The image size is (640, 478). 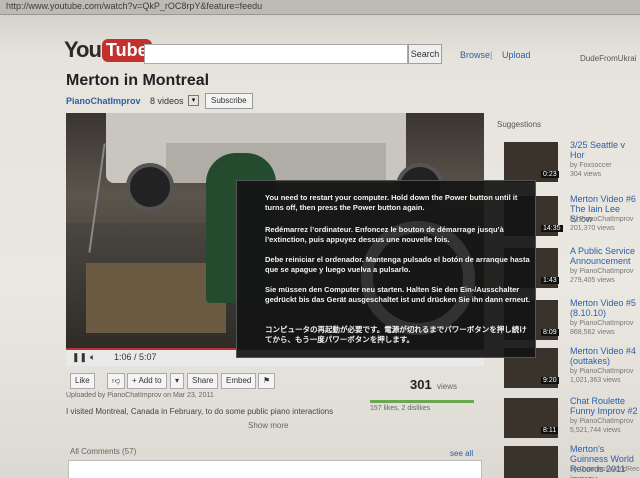 What do you see at coordinates (229, 101) in the screenshot?
I see `subscribe-button: Subscribe` at bounding box center [229, 101].